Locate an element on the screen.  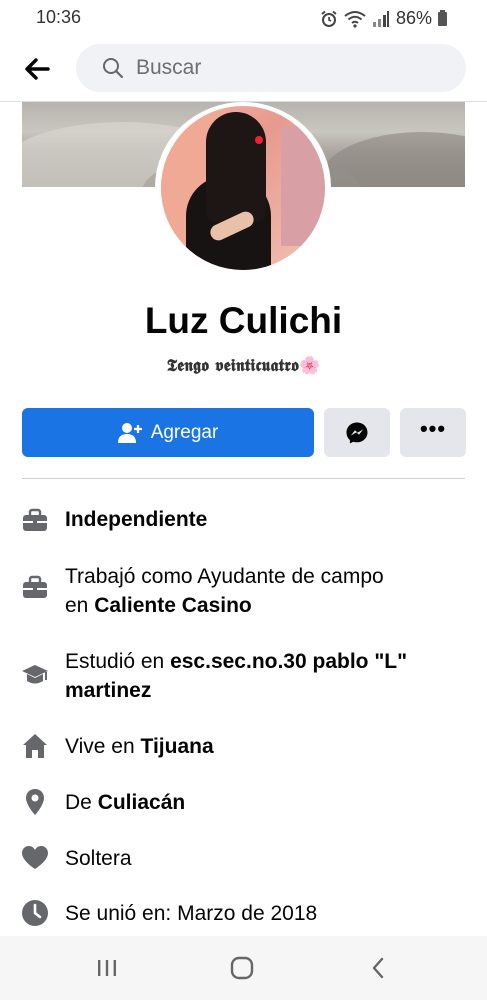
current-city-link: Tijuana is located at coordinates (177, 746).